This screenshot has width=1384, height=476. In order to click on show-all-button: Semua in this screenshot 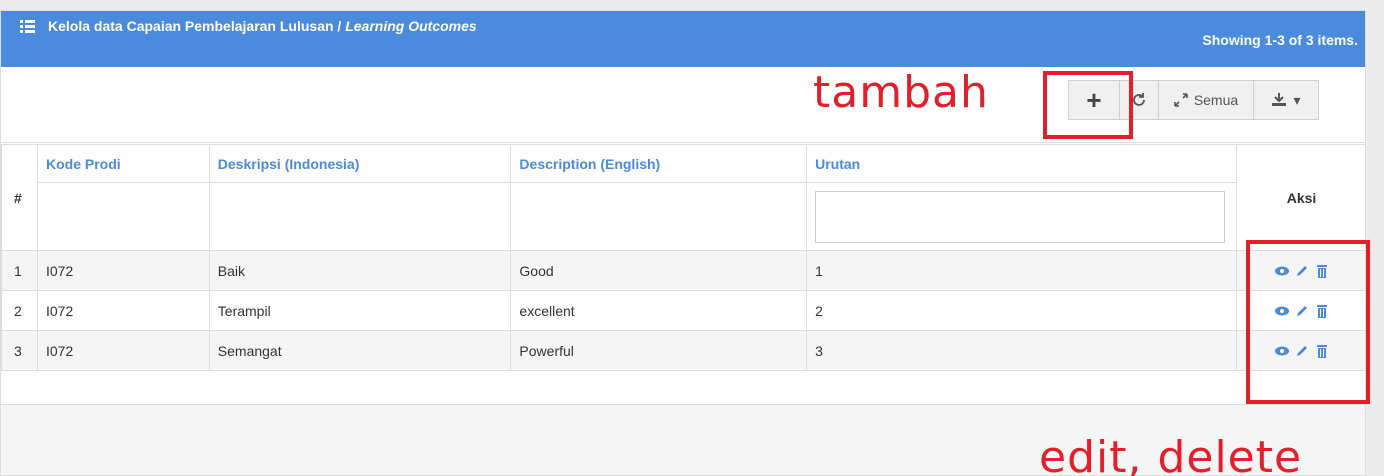, I will do `click(1206, 100)`.